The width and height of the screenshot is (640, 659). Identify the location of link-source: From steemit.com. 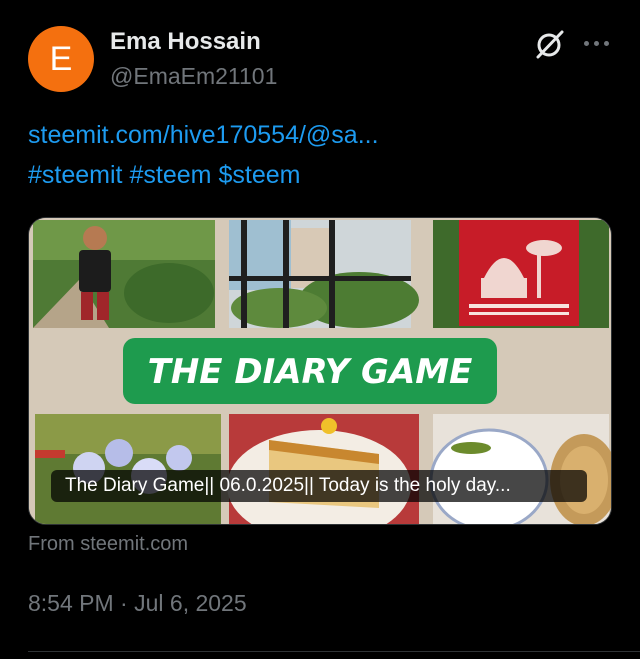
(108, 544).